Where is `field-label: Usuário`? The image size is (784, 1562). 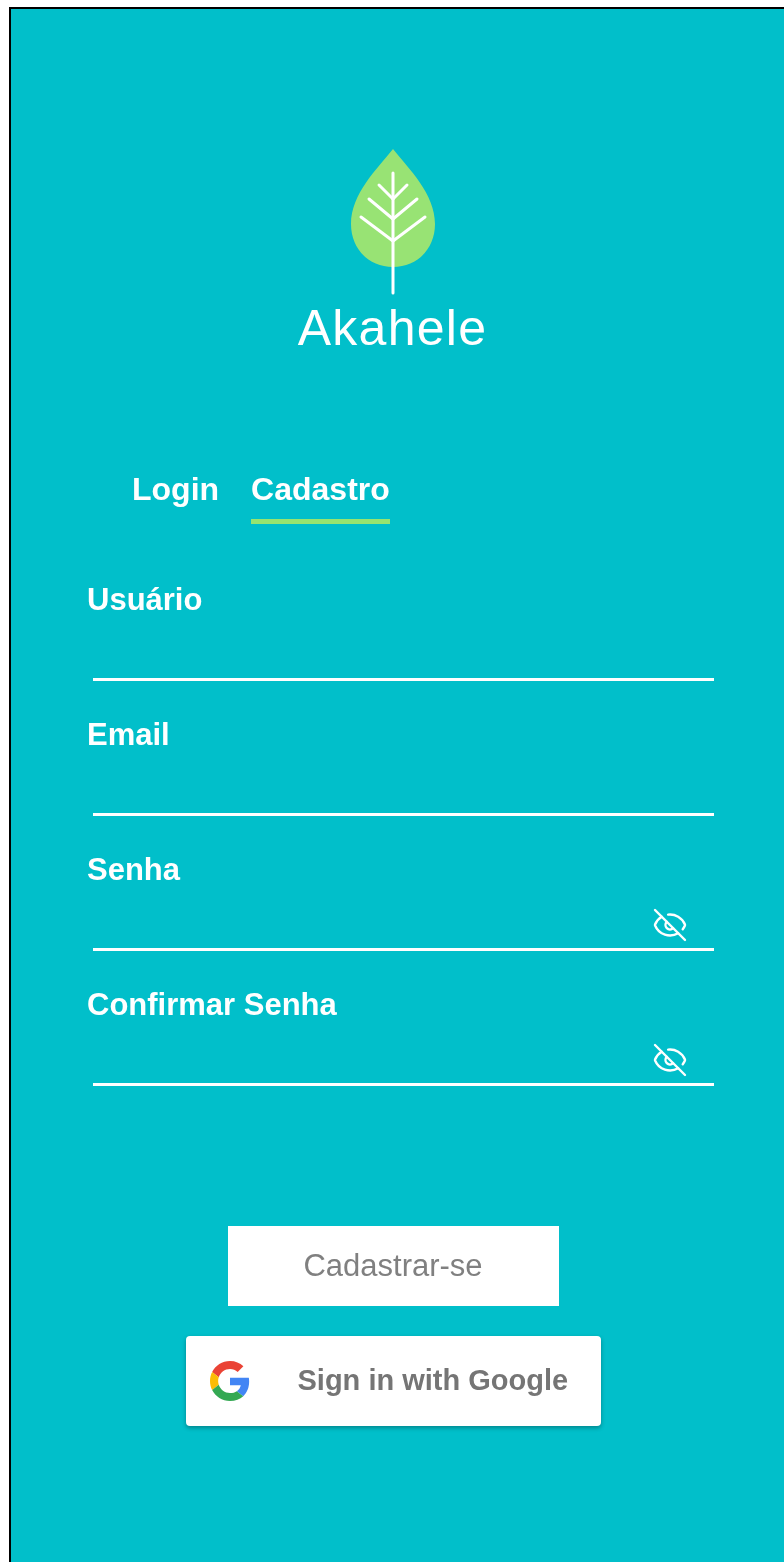 field-label: Usuário is located at coordinates (145, 599).